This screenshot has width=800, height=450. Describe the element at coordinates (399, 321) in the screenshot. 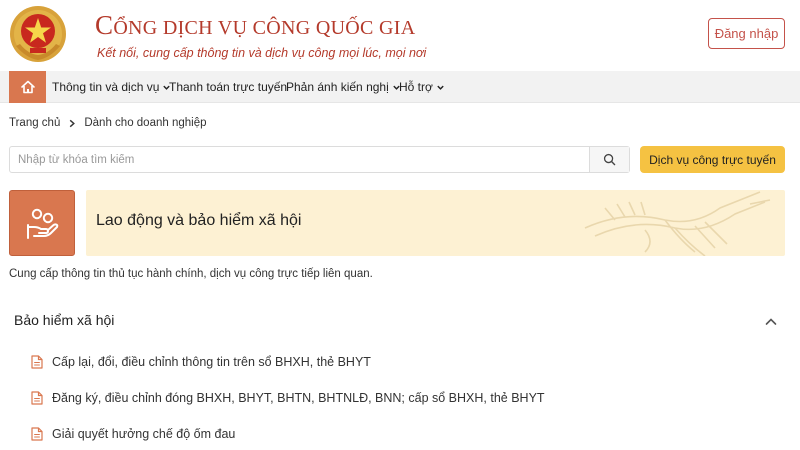

I see `accordion-social-insurance: Bảo hiểm xã hội` at that location.